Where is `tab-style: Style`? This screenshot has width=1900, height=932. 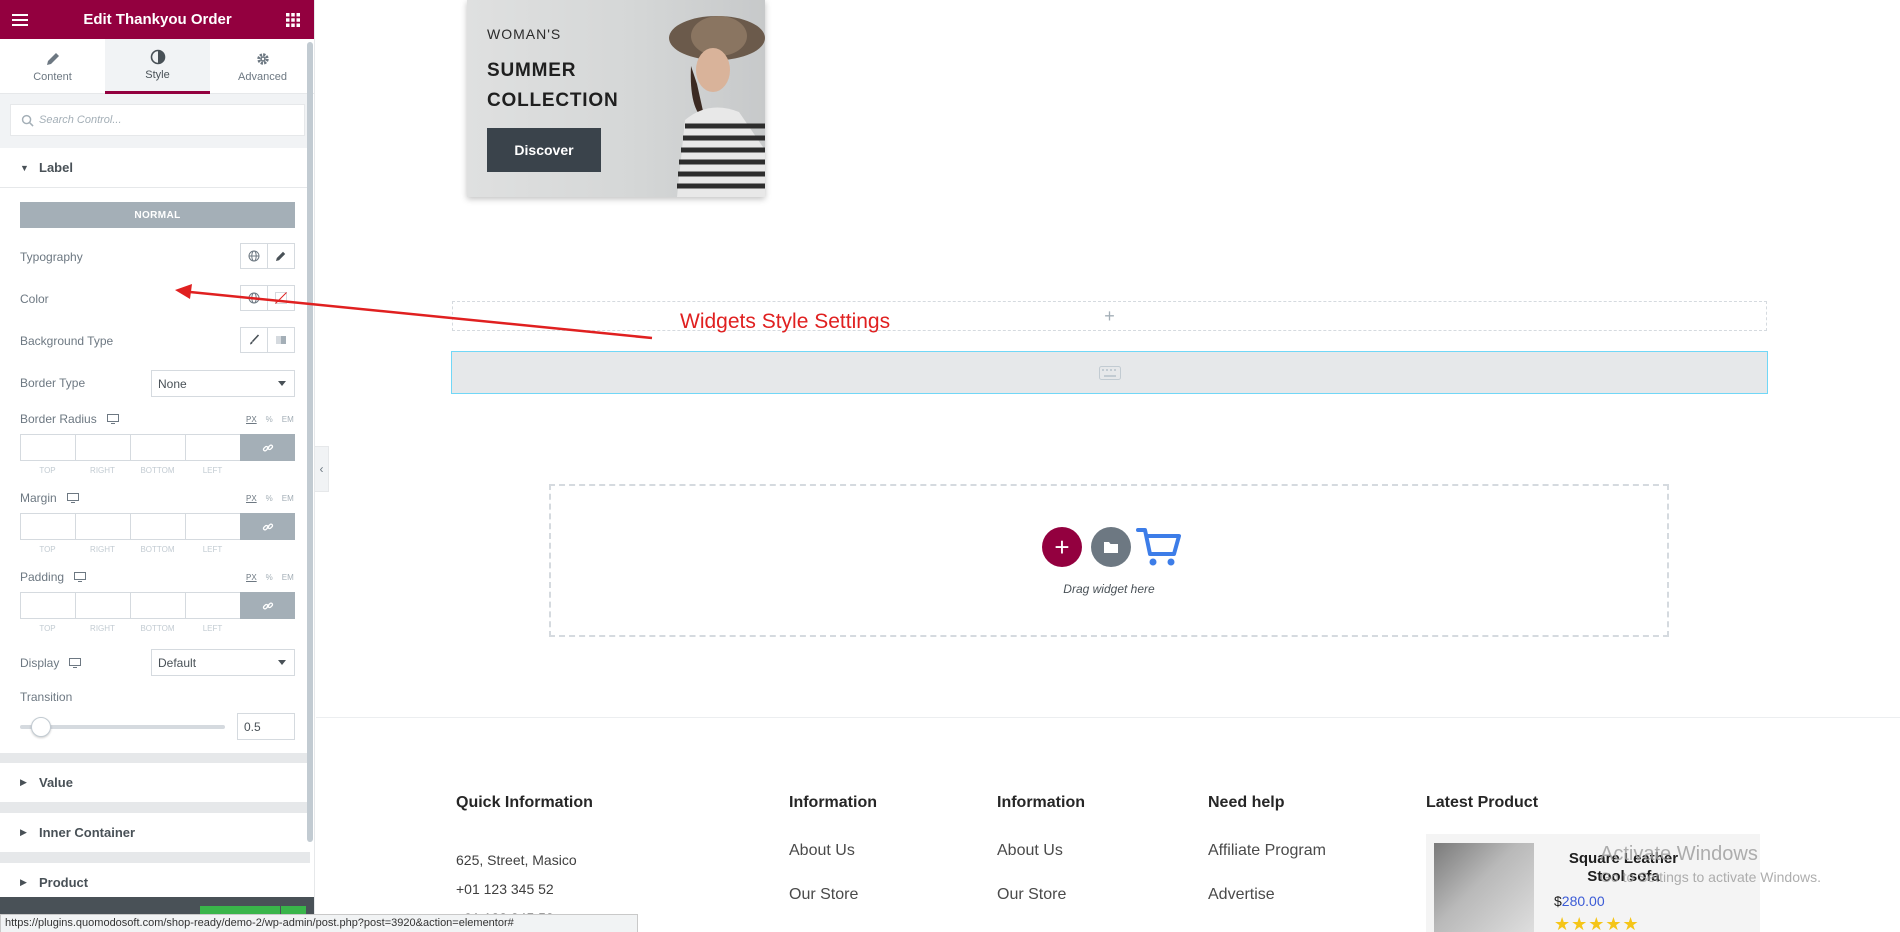
tab-style: Style is located at coordinates (157, 66).